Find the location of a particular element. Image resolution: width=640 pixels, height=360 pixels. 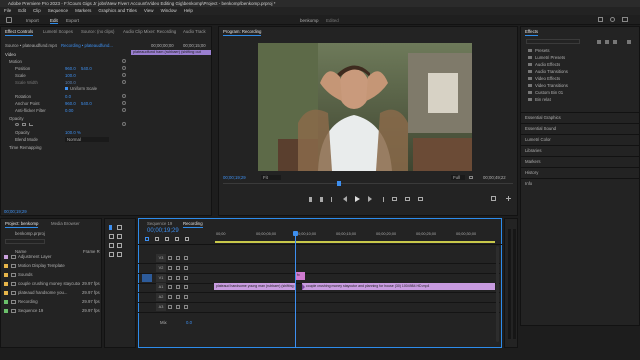

uniform-scale-checkbox is located at coordinates (66, 88).